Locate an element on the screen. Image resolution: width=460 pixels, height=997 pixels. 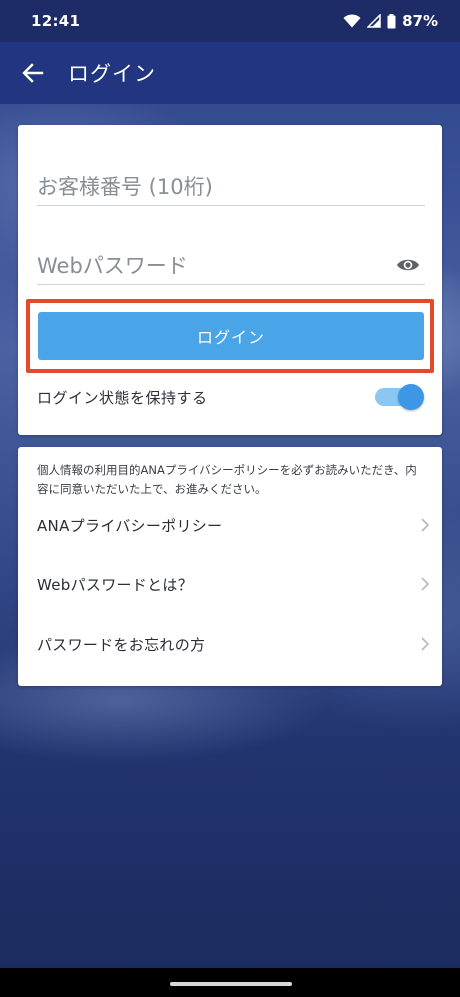
battery-icon is located at coordinates (391, 21).